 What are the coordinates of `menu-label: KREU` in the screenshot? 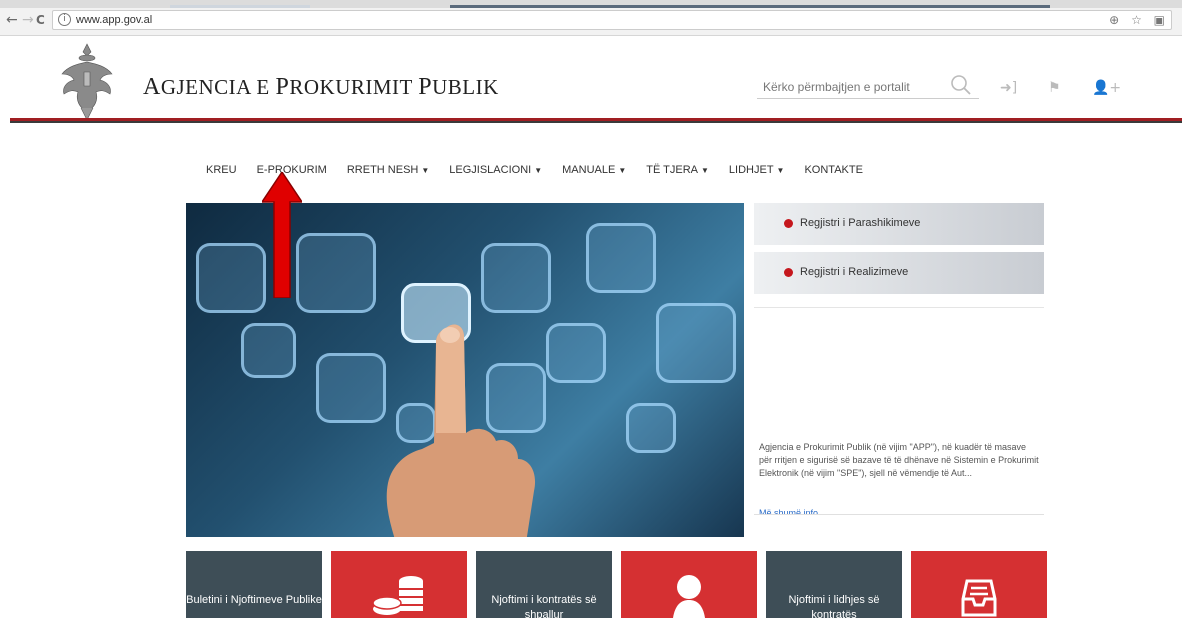 It's located at (221, 170).